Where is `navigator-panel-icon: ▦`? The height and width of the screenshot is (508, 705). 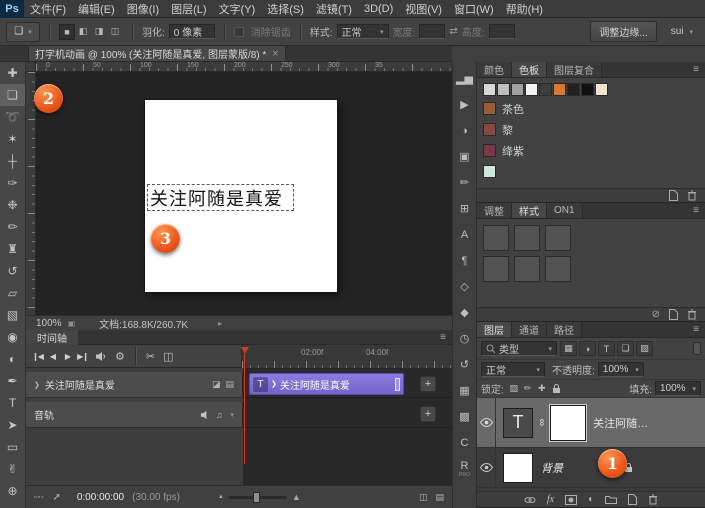 navigator-panel-icon: ▦ is located at coordinates (464, 391).